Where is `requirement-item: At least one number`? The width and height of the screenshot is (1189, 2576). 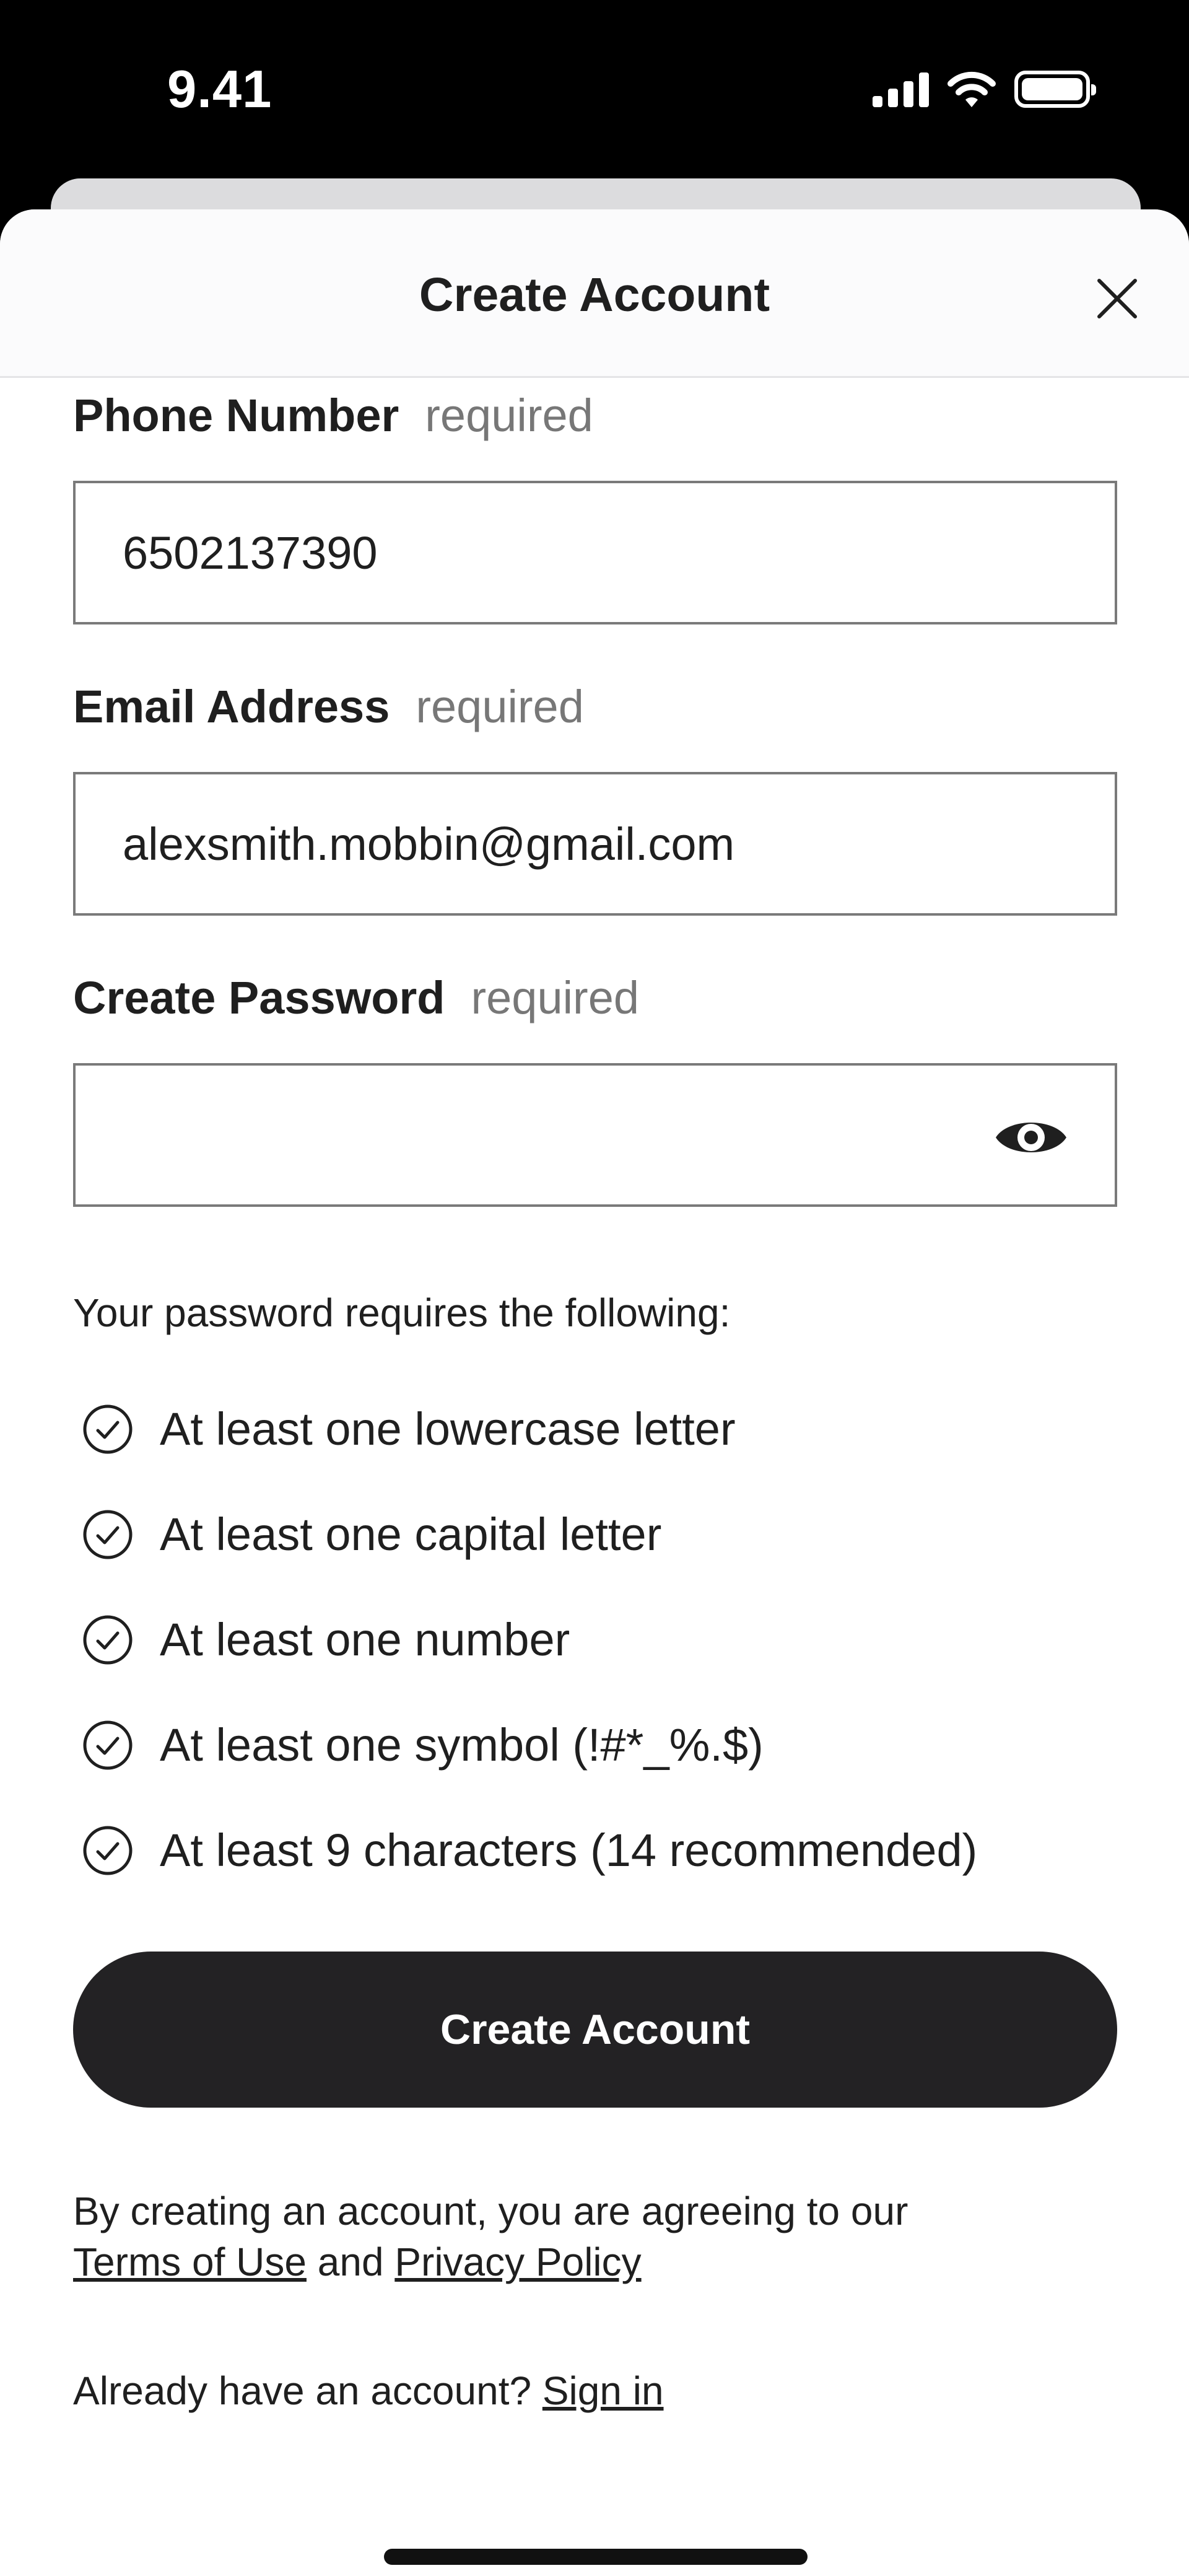
requirement-item: At least one number is located at coordinates (326, 1639).